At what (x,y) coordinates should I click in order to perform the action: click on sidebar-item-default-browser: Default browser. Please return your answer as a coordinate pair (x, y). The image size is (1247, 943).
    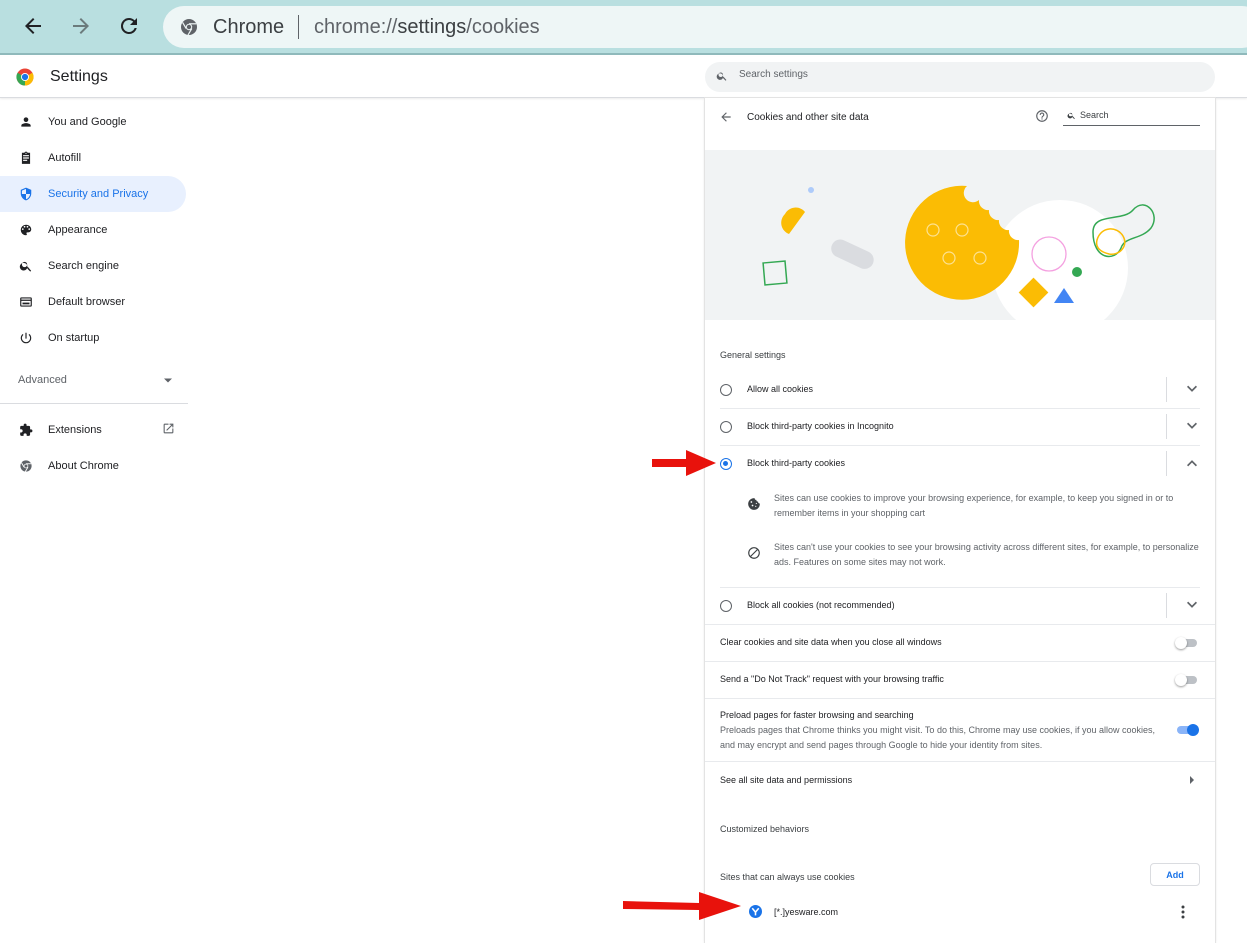
    Looking at the image, I should click on (93, 302).